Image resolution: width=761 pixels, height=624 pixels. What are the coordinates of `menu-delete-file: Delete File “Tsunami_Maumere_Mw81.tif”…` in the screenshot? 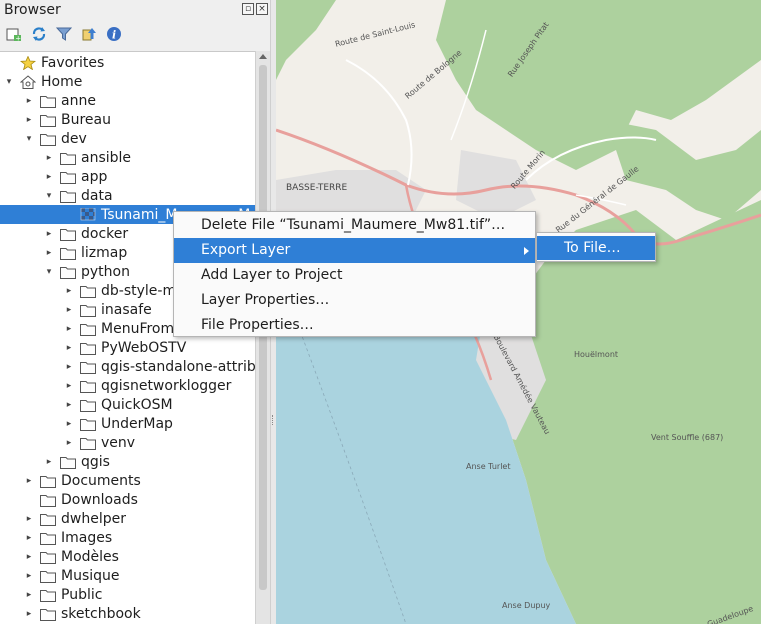 It's located at (354, 225).